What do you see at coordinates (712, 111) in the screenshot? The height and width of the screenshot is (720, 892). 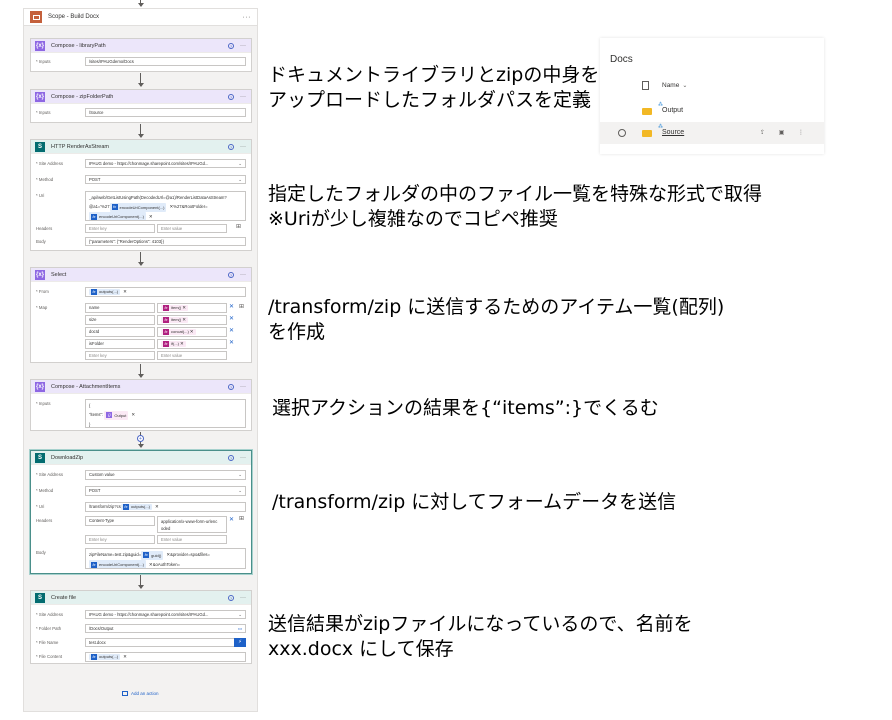 I see `list-item: ⁂ Output` at bounding box center [712, 111].